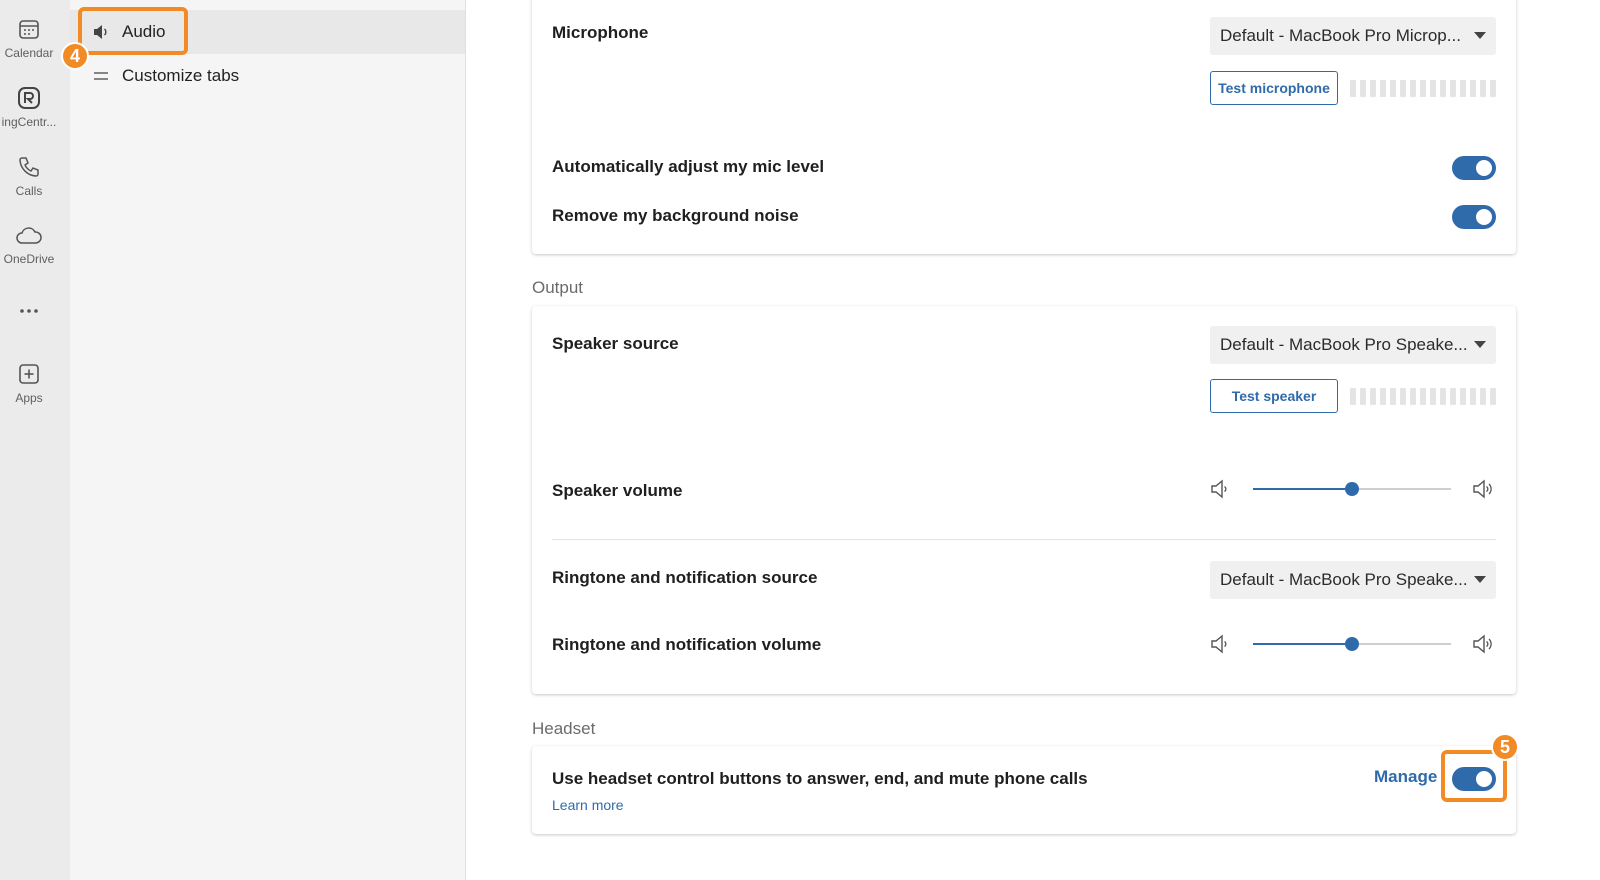  What do you see at coordinates (1423, 396) in the screenshot?
I see `speaker-level-meter` at bounding box center [1423, 396].